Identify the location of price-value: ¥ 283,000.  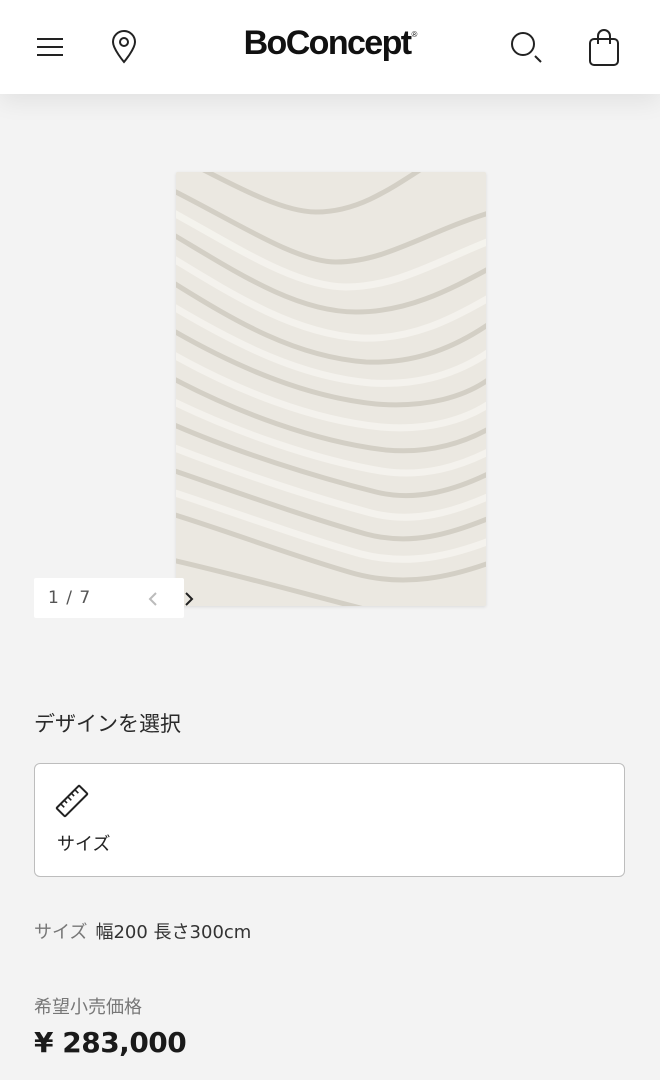
(110, 1042).